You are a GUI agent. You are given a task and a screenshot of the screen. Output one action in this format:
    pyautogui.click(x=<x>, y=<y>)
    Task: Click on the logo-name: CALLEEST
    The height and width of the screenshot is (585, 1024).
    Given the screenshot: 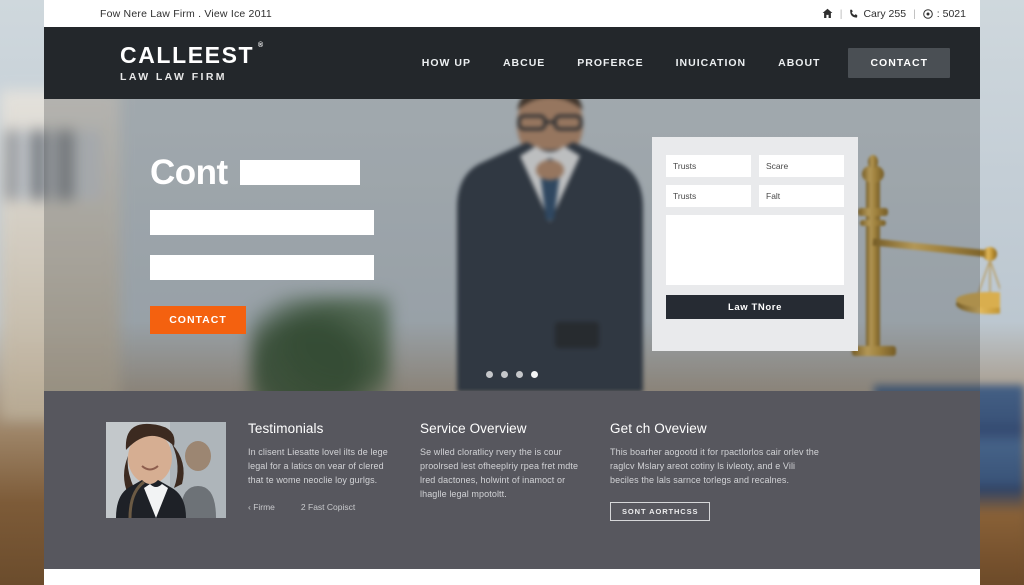 What is the action you would take?
    pyautogui.click(x=187, y=54)
    